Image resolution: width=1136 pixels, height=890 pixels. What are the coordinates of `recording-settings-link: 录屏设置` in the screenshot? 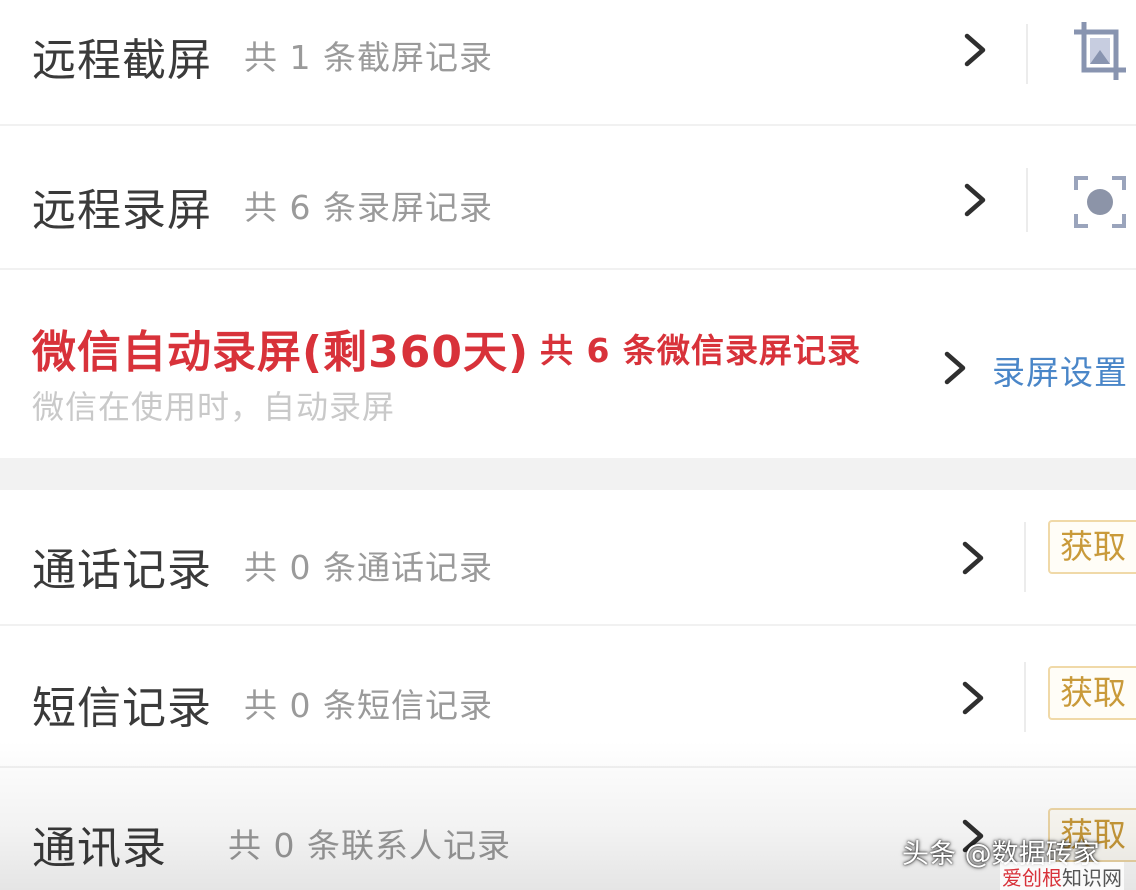 It's located at (1060, 370).